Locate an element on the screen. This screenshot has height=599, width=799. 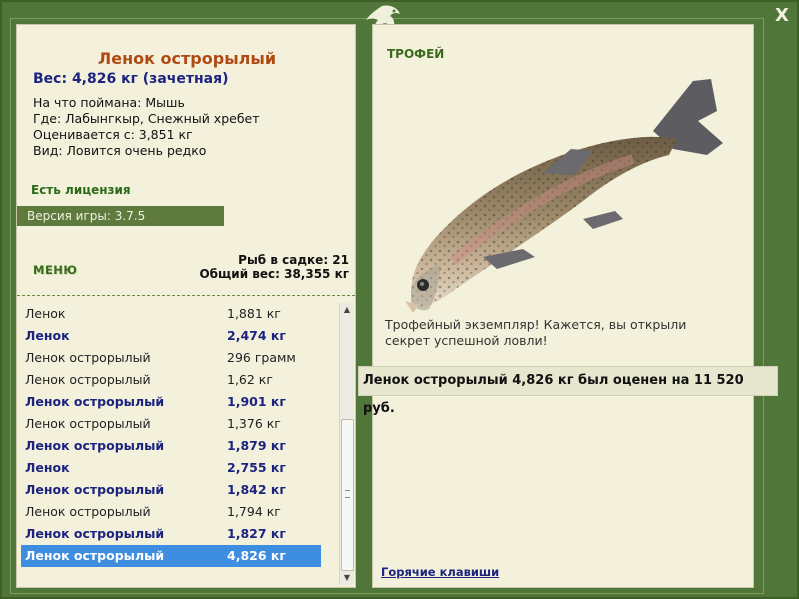
bait-info: На что поймана: Мышь is located at coordinates (109, 102).